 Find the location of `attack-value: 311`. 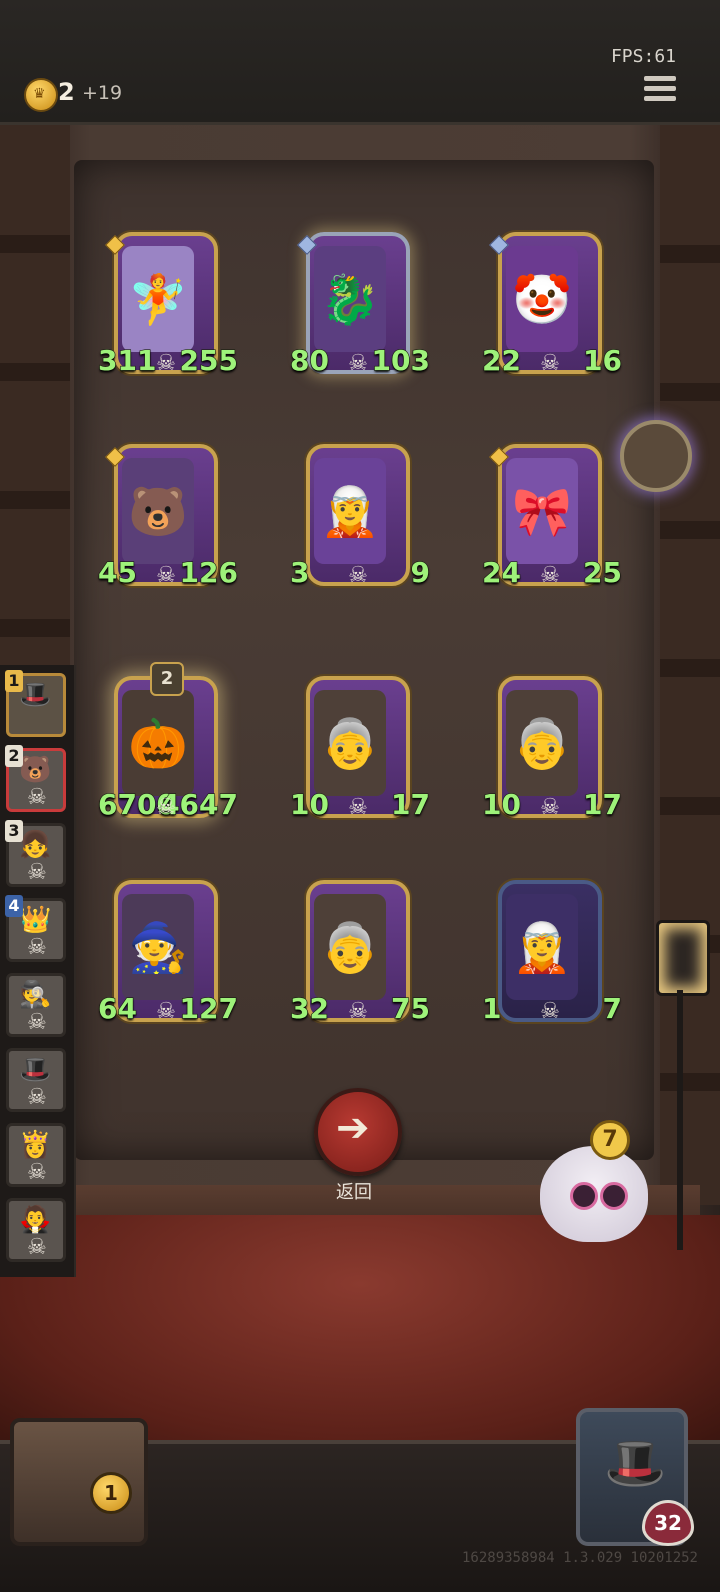

attack-value: 311 is located at coordinates (127, 363).